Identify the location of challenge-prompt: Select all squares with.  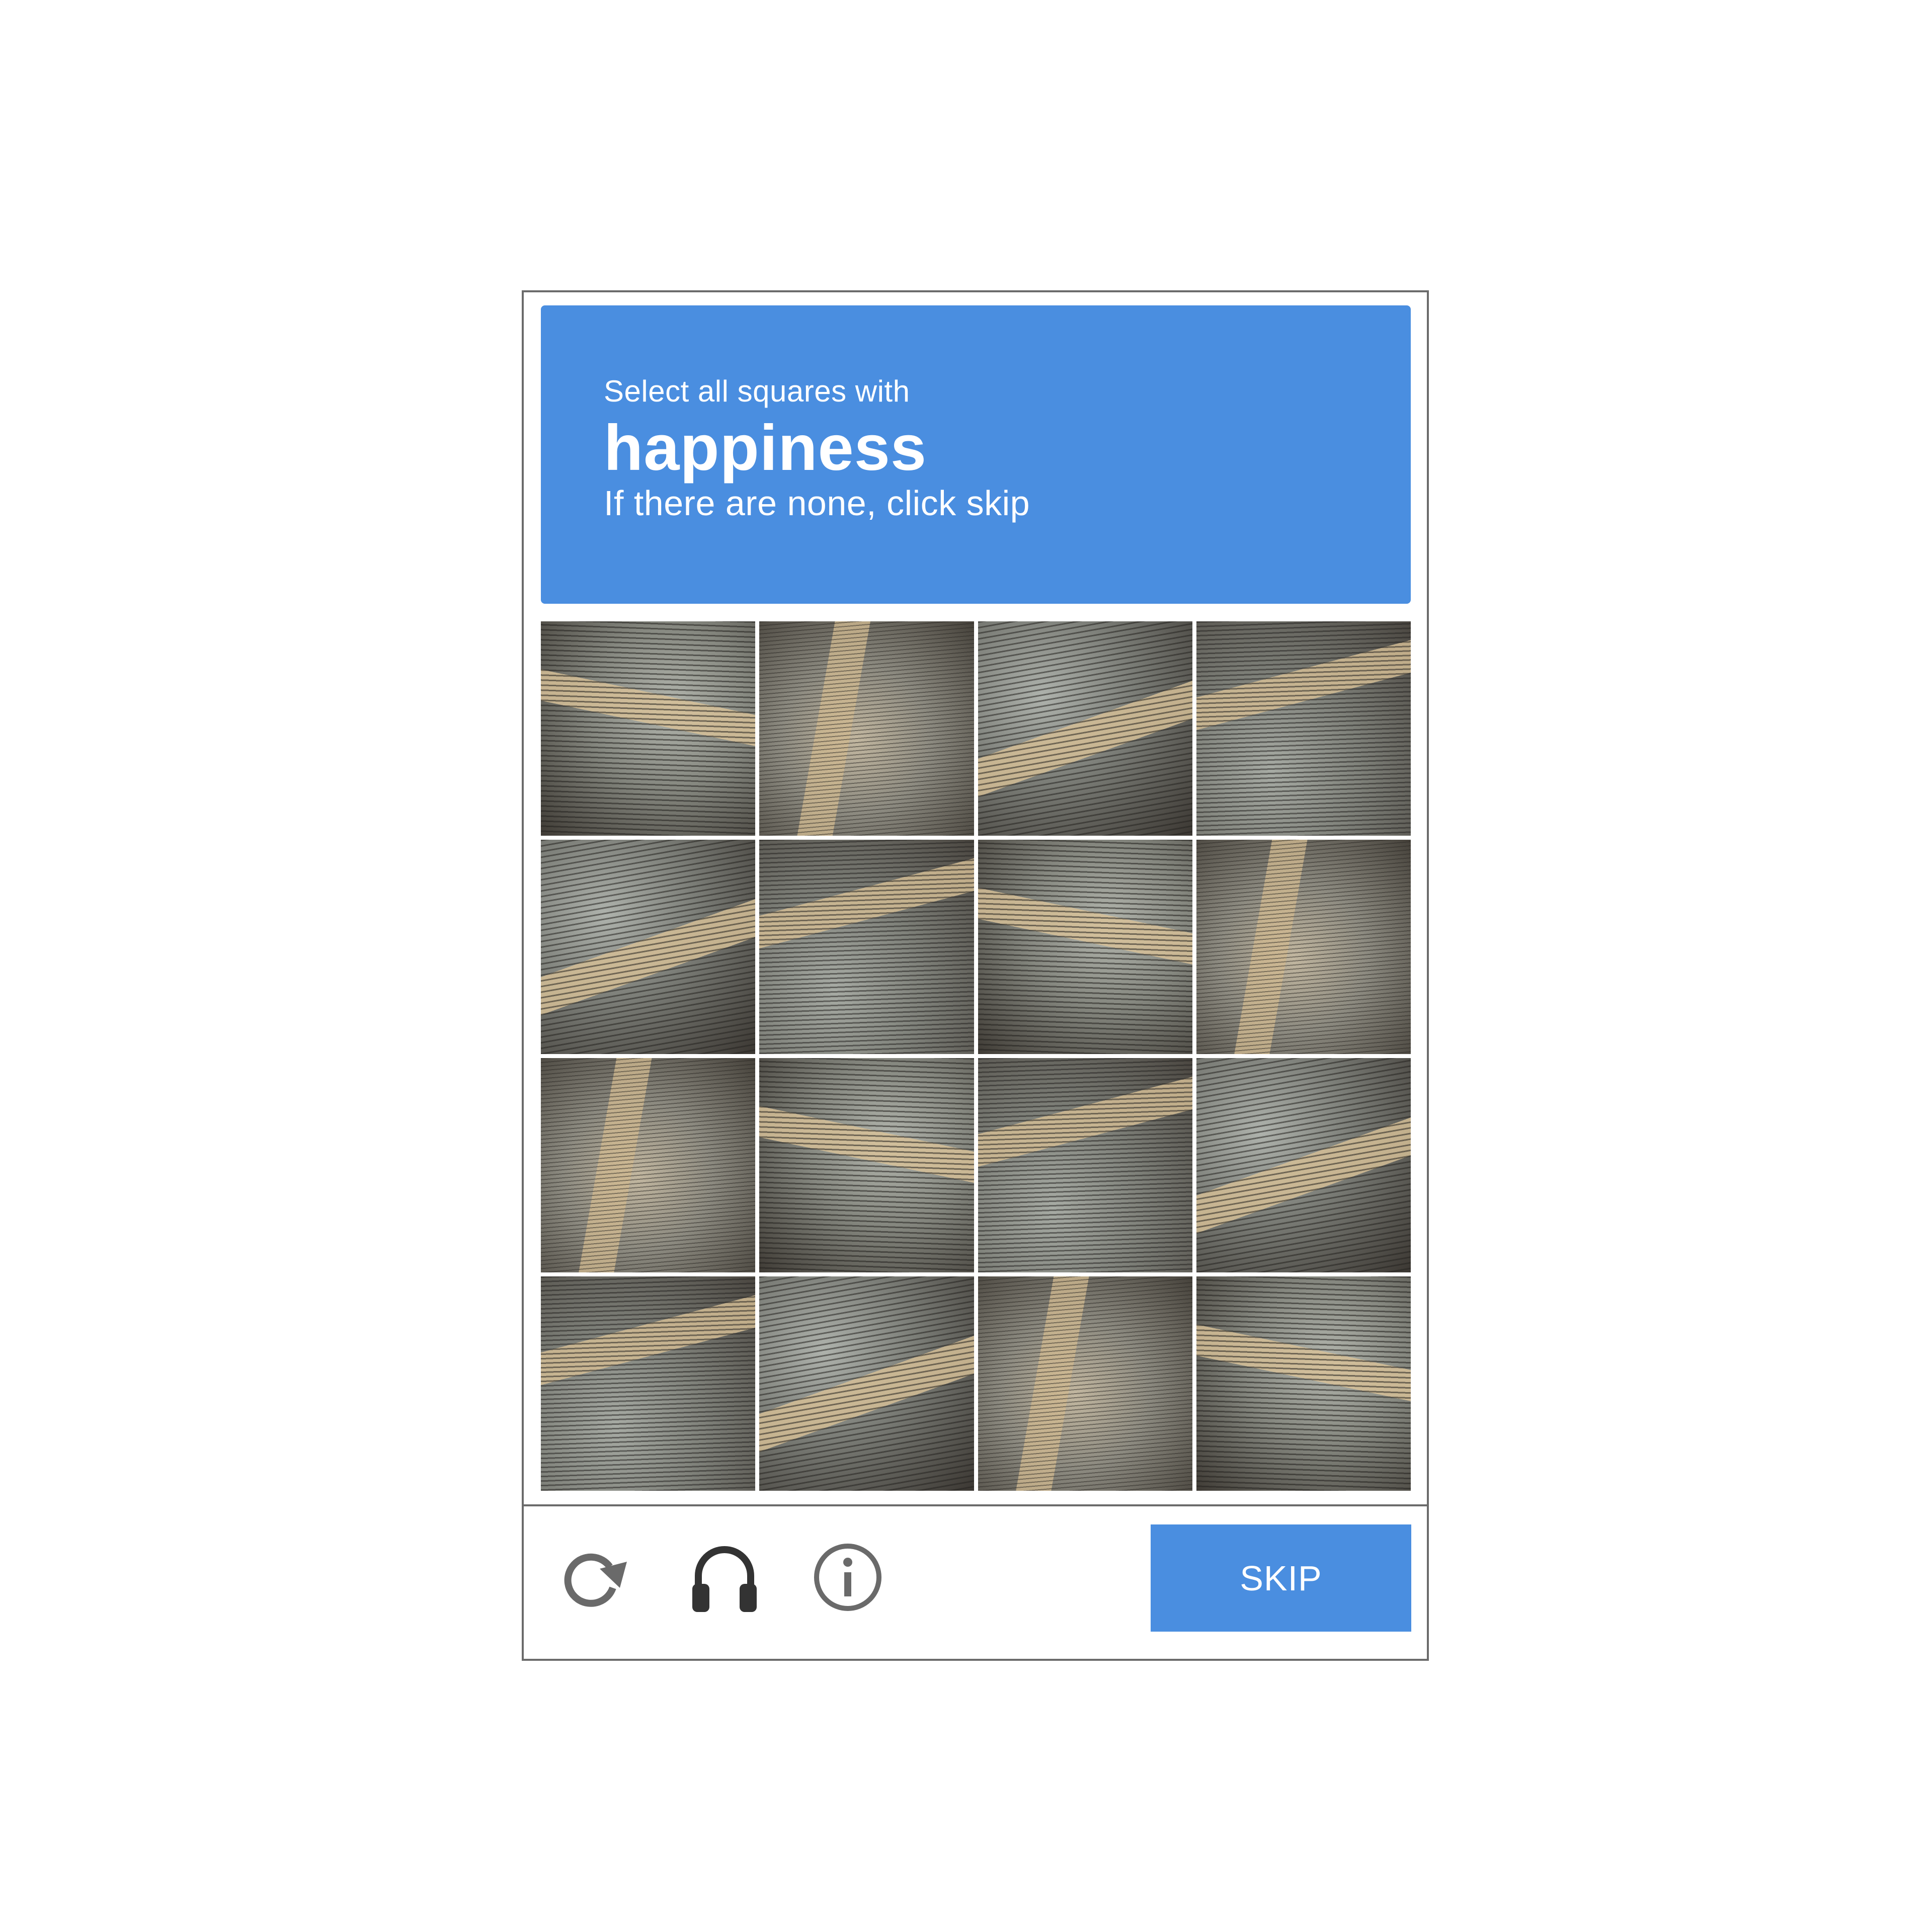
(757, 391).